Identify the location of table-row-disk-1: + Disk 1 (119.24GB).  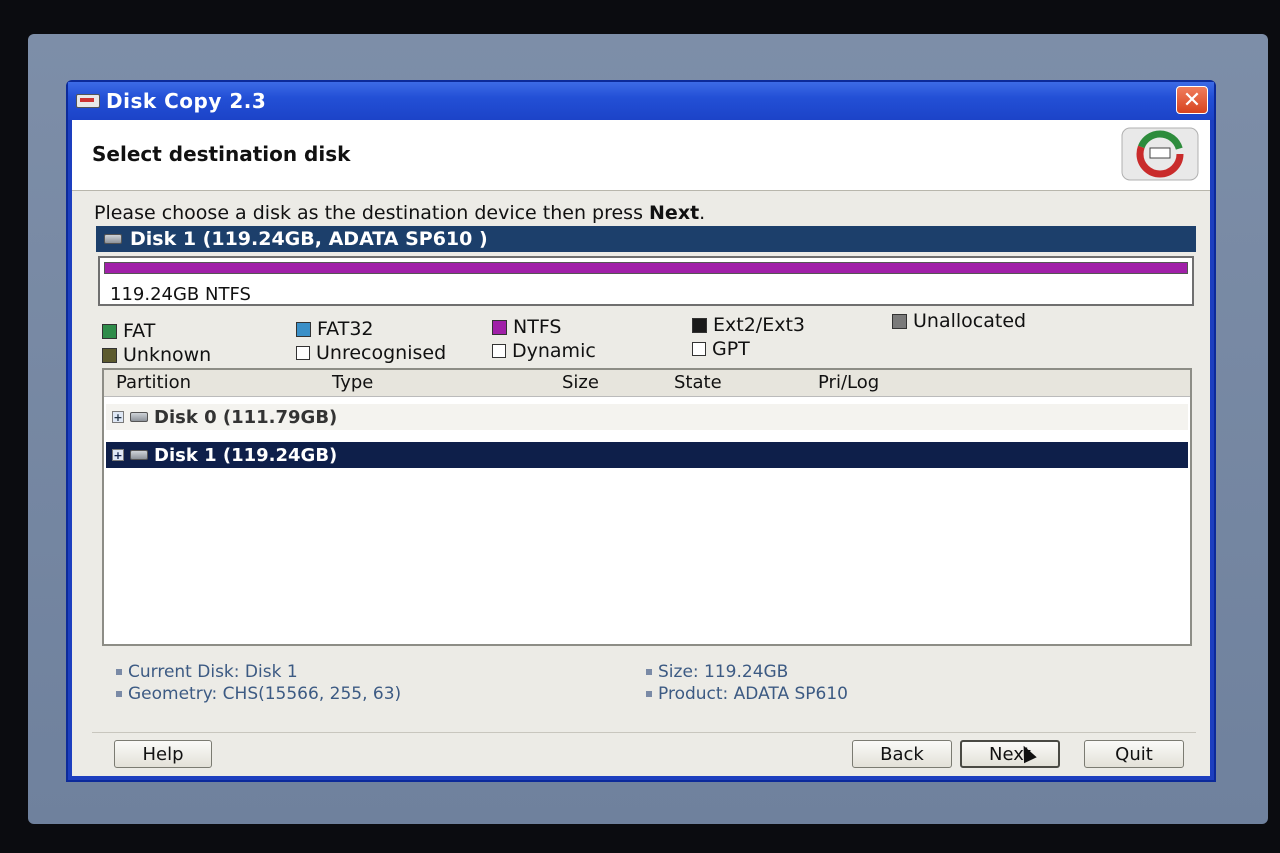
(647, 455).